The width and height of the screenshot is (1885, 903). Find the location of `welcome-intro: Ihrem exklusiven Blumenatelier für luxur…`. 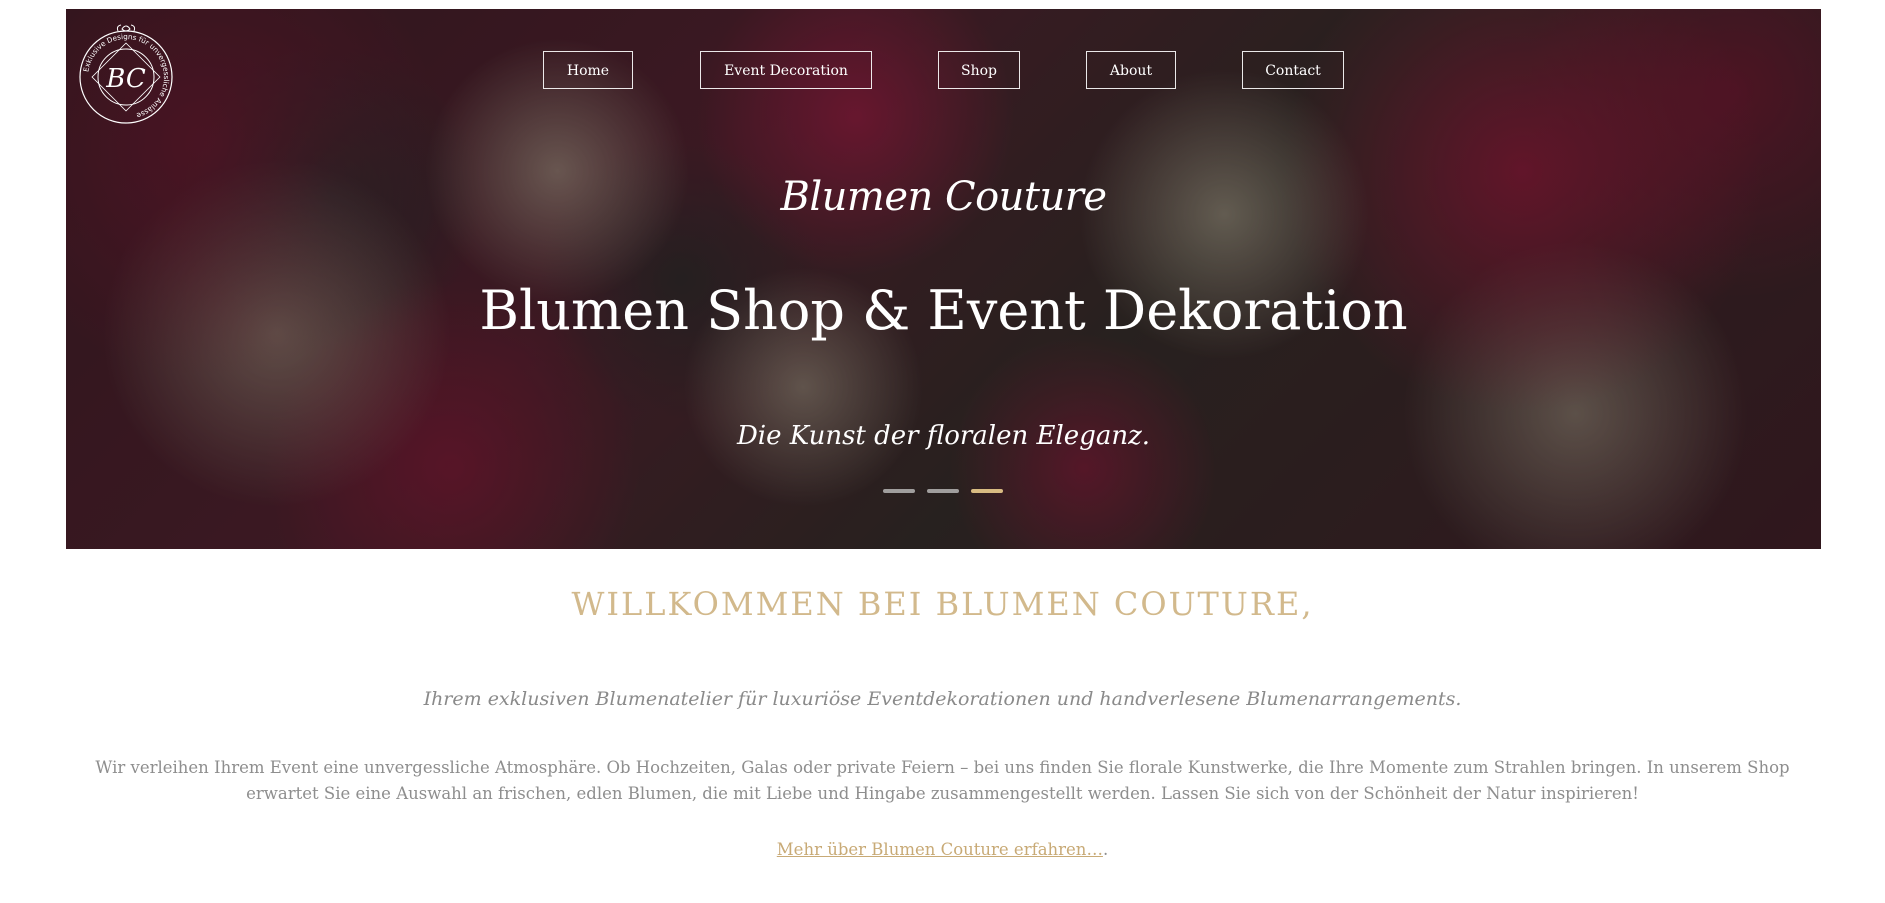

welcome-intro: Ihrem exklusiven Blumenatelier für luxur… is located at coordinates (942, 699).